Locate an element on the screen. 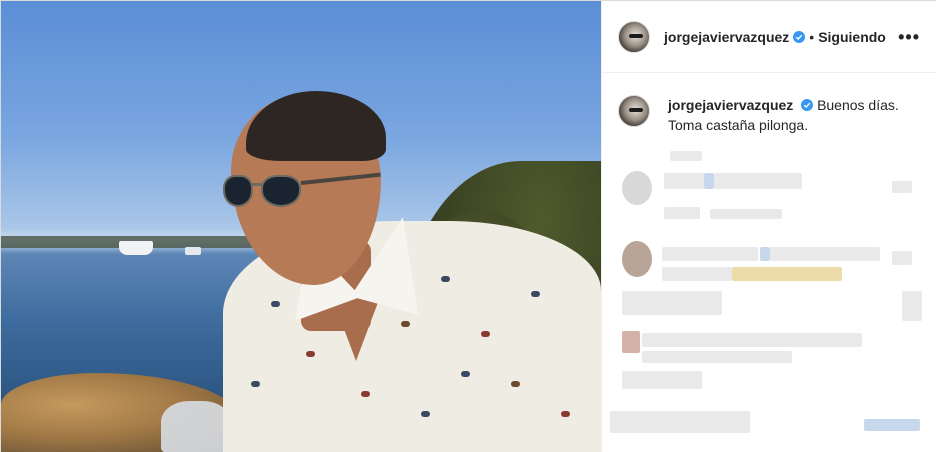 Image resolution: width=936 pixels, height=452 pixels. ellipsis-icon: ••• is located at coordinates (909, 37).